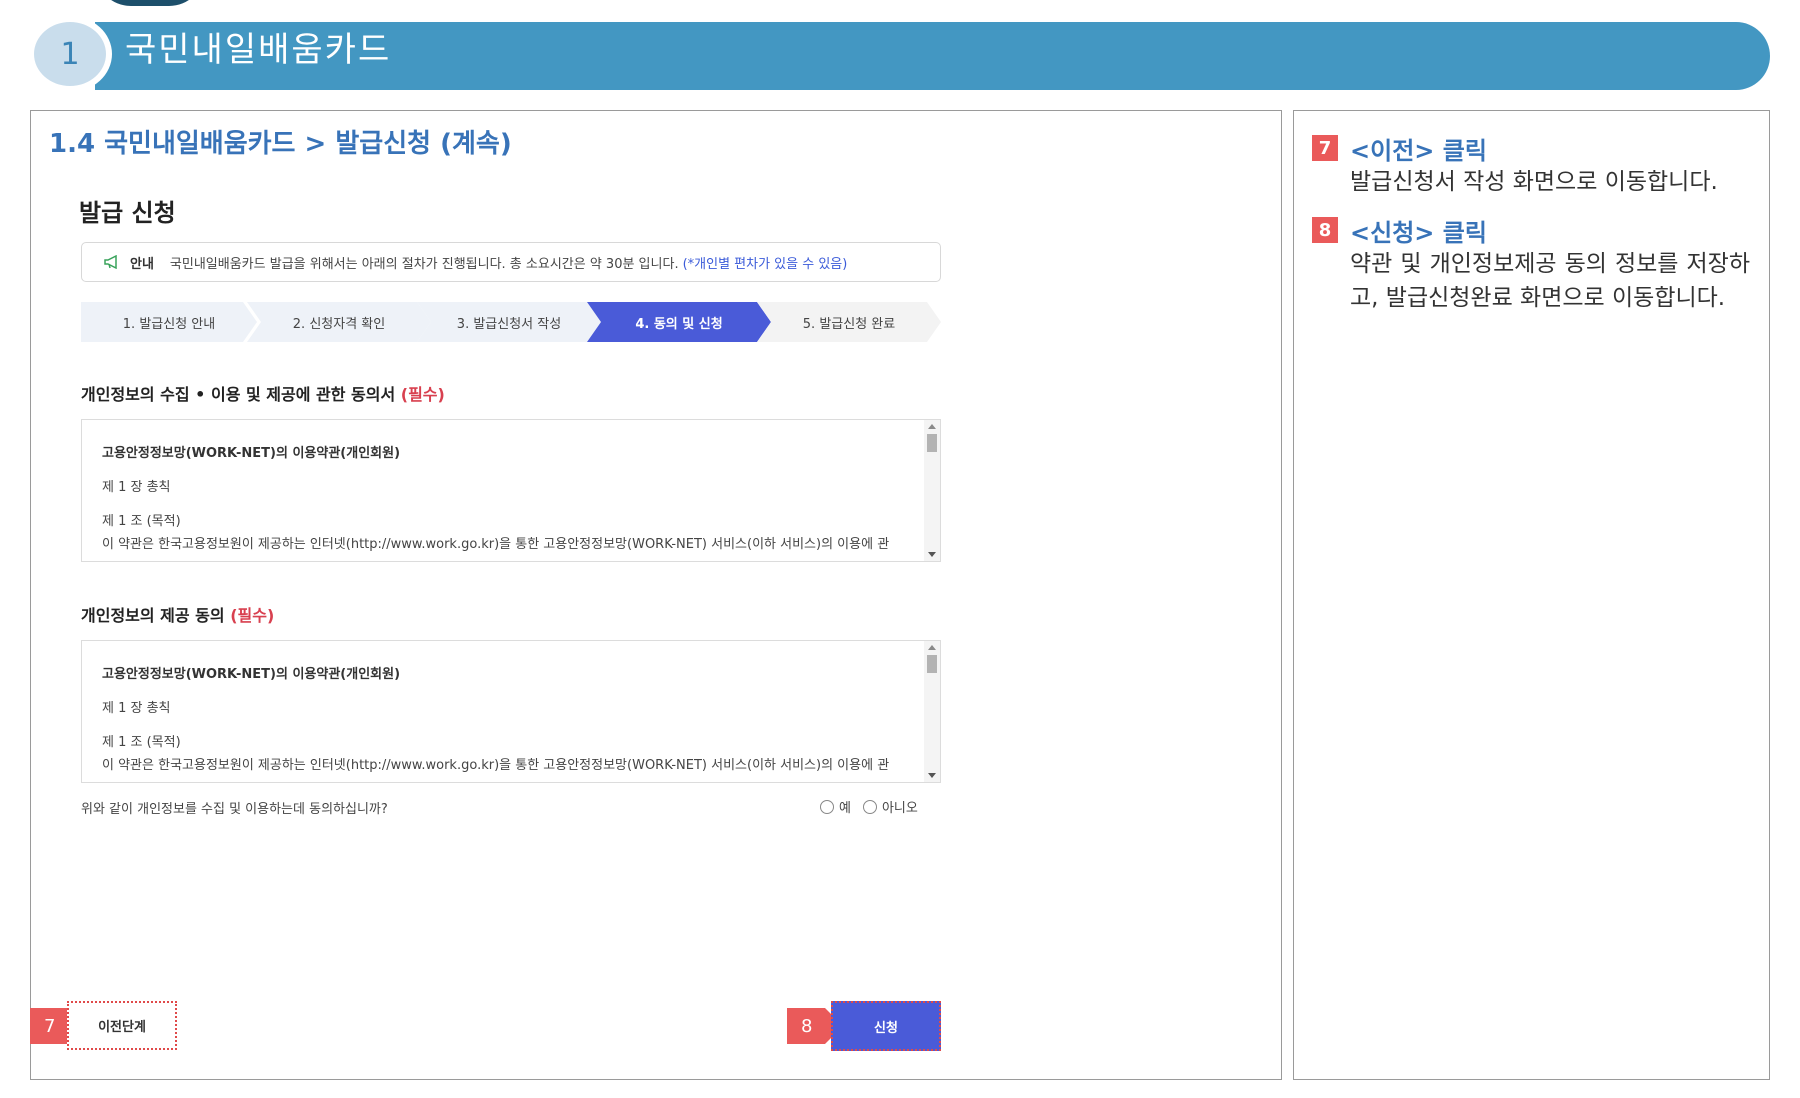  Describe the element at coordinates (886, 1026) in the screenshot. I see `submit-button: 신청` at that location.